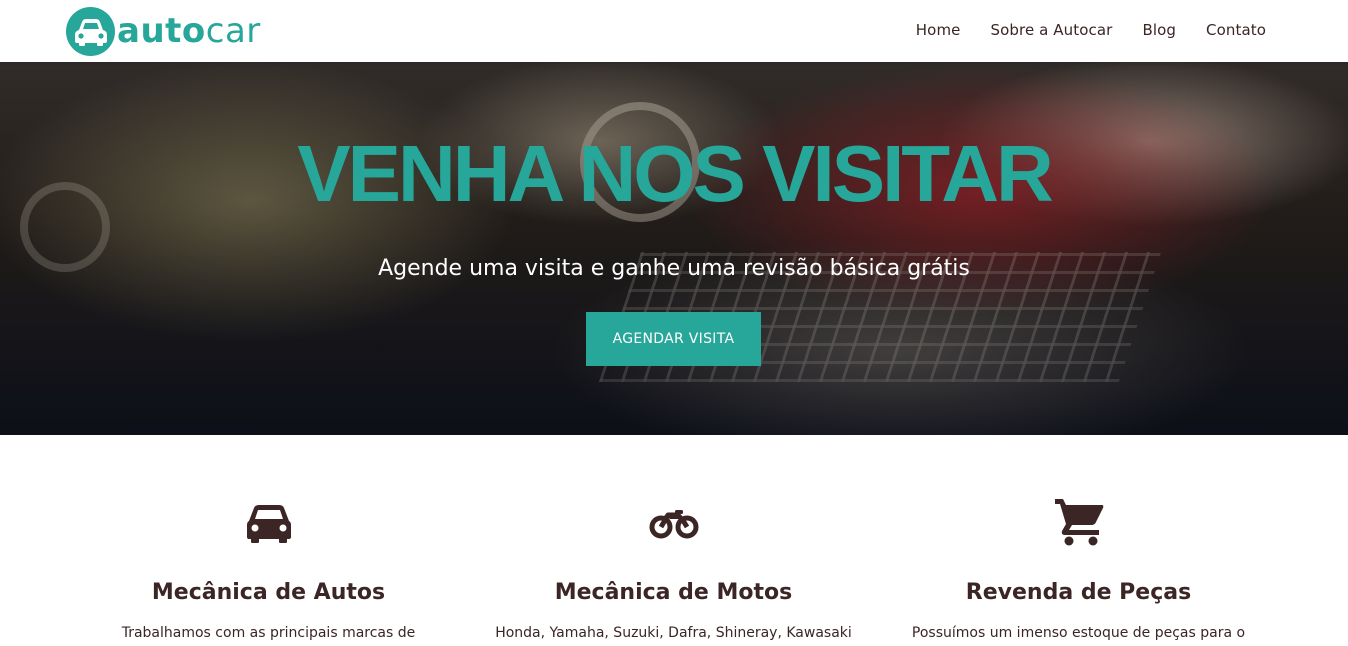 Image resolution: width=1348 pixels, height=646 pixels. I want to click on service-description: Trabalhamos com as principais marcas de, so click(268, 633).